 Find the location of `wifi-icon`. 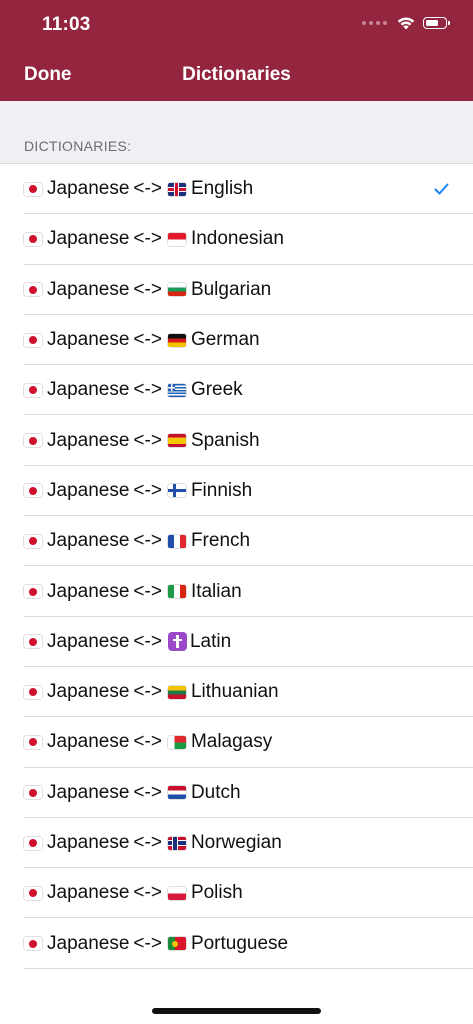

wifi-icon is located at coordinates (406, 23).